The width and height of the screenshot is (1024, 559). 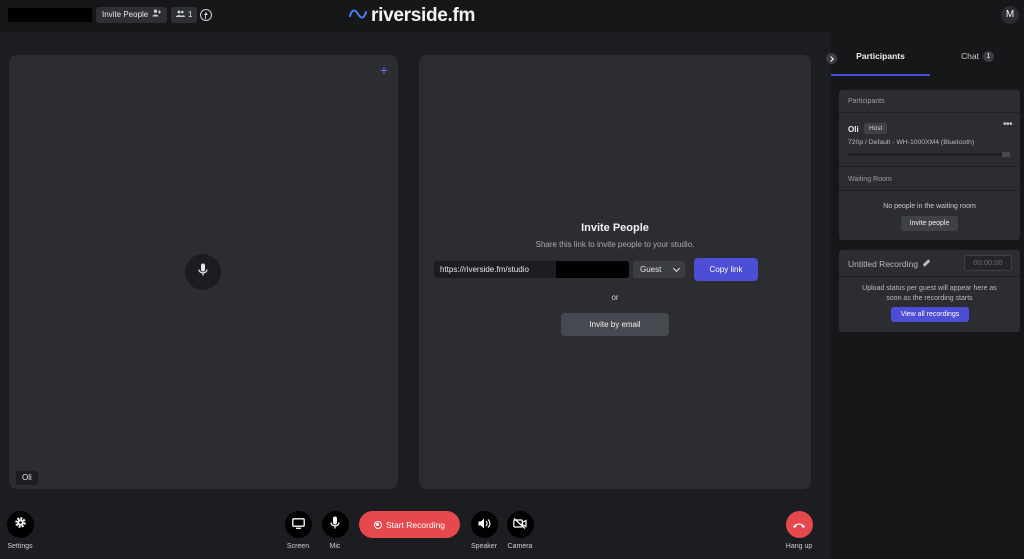 I want to click on invite-people-button: Invite People, so click(x=132, y=15).